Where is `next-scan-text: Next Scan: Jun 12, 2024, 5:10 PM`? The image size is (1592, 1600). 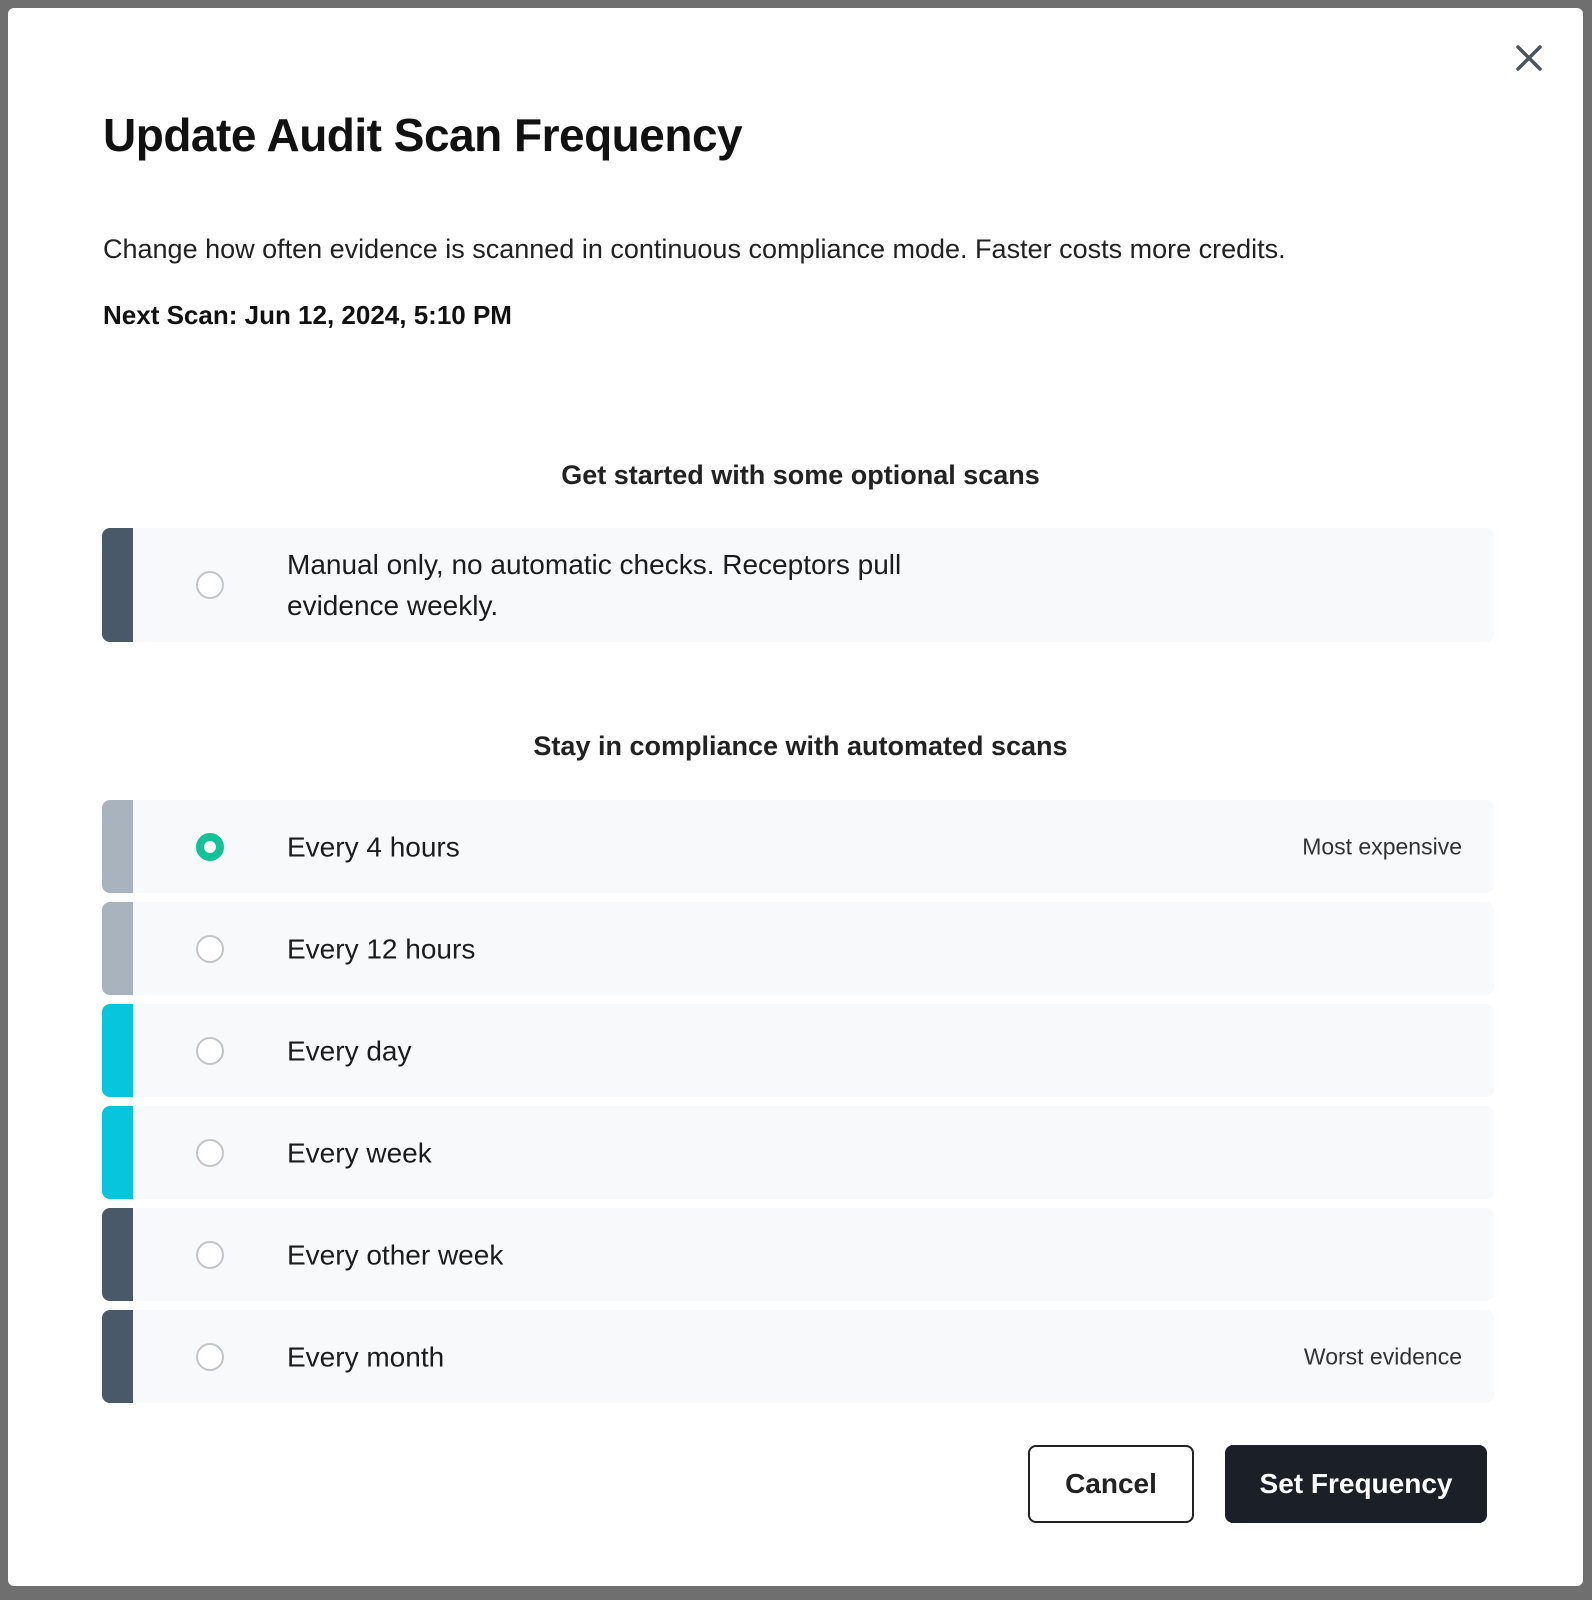 next-scan-text: Next Scan: Jun 12, 2024, 5:10 PM is located at coordinates (307, 315).